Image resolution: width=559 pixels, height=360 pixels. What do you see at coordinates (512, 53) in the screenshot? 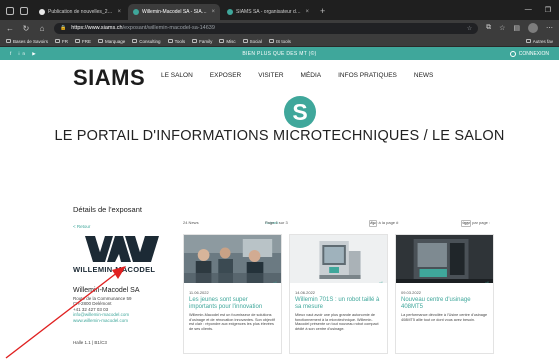
I see `user-icon` at bounding box center [512, 53].